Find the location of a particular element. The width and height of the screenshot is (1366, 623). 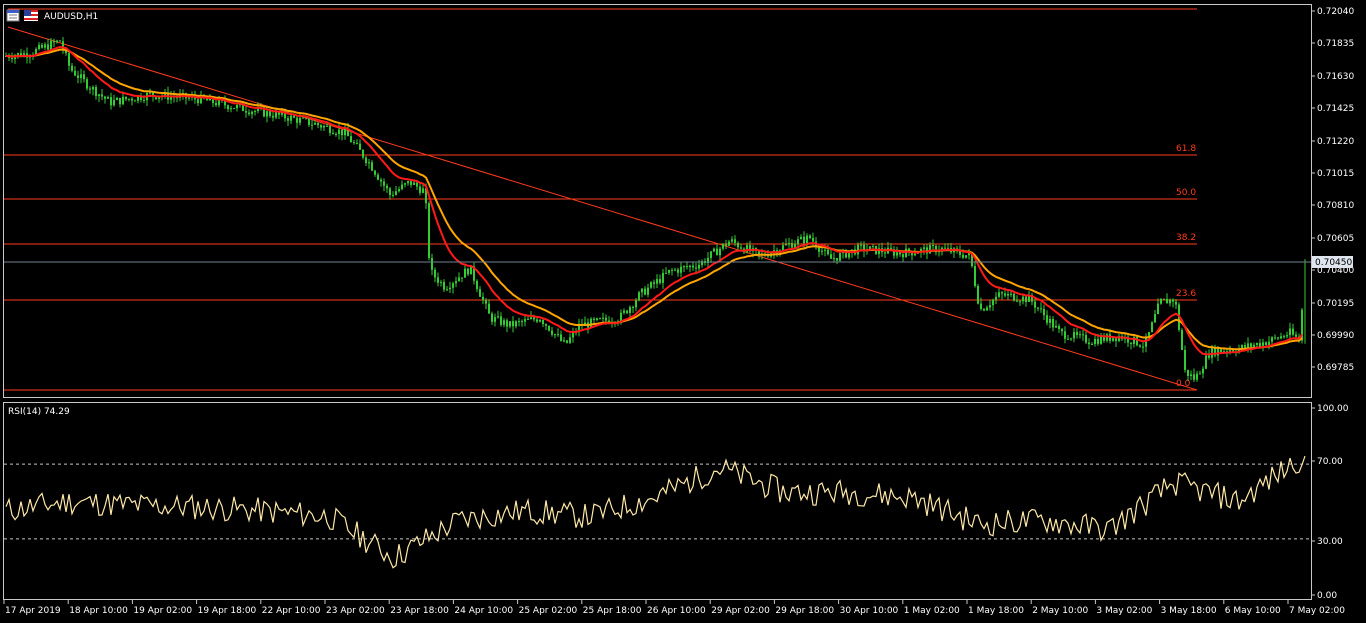

time-tick-label: 23 Apr 02:00 is located at coordinates (355, 611).